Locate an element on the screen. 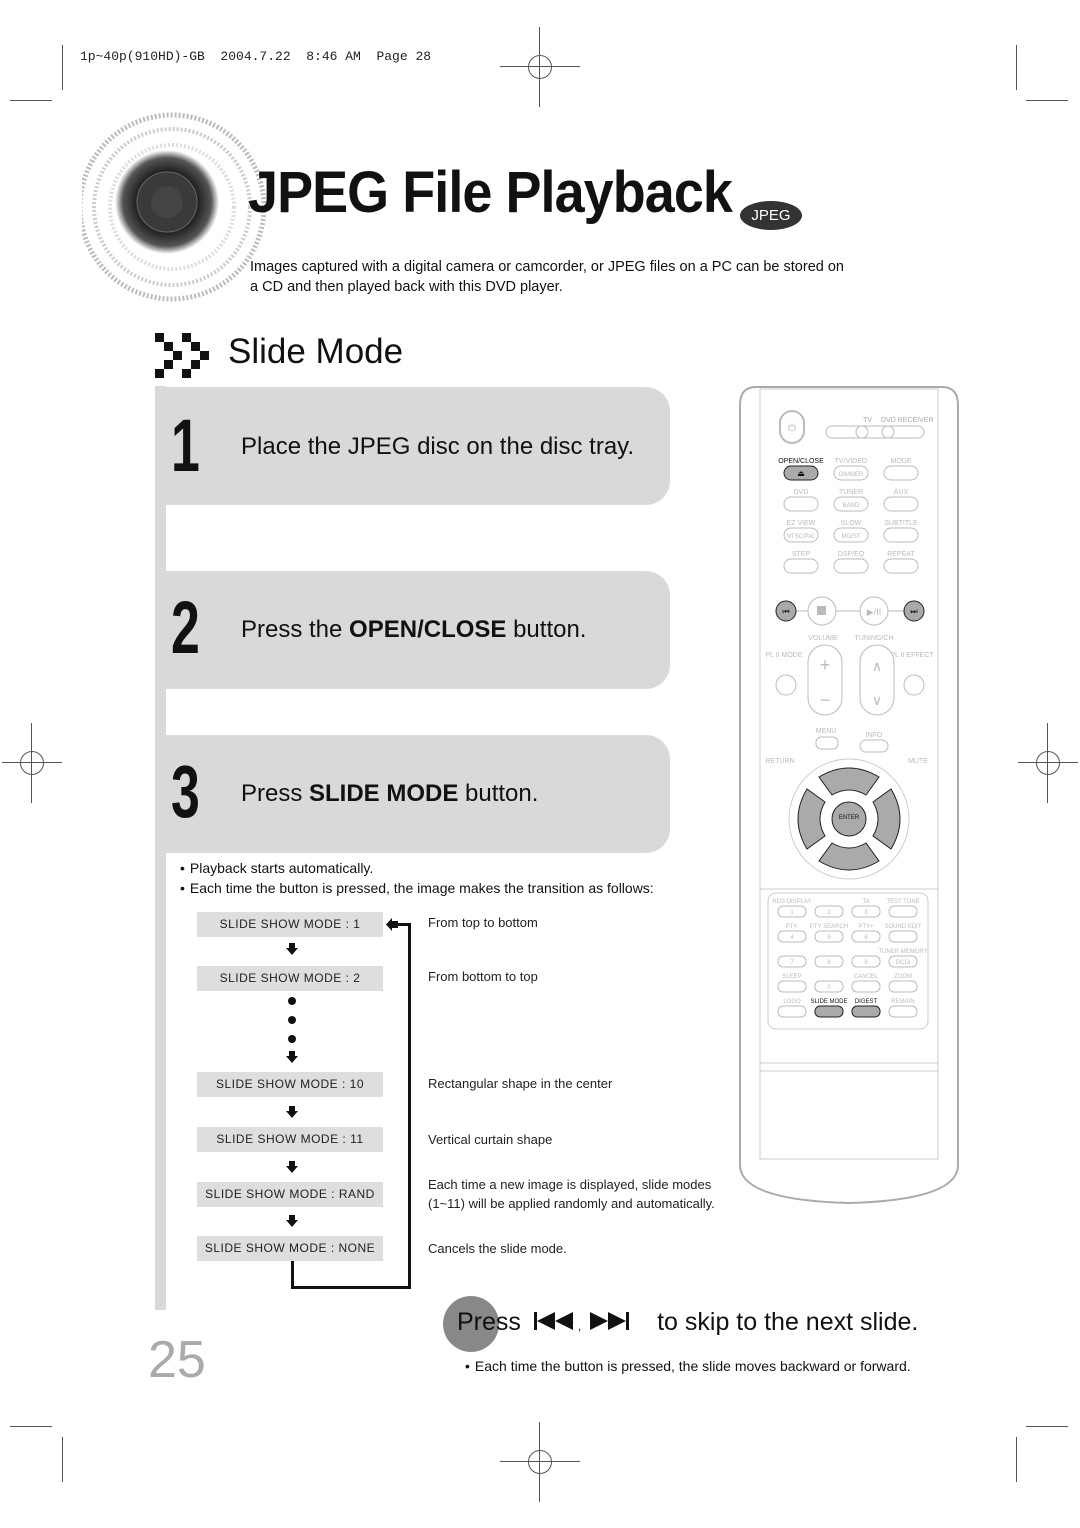 This screenshot has height=1528, width=1080. keypad-label: PTY- is located at coordinates (791, 927).